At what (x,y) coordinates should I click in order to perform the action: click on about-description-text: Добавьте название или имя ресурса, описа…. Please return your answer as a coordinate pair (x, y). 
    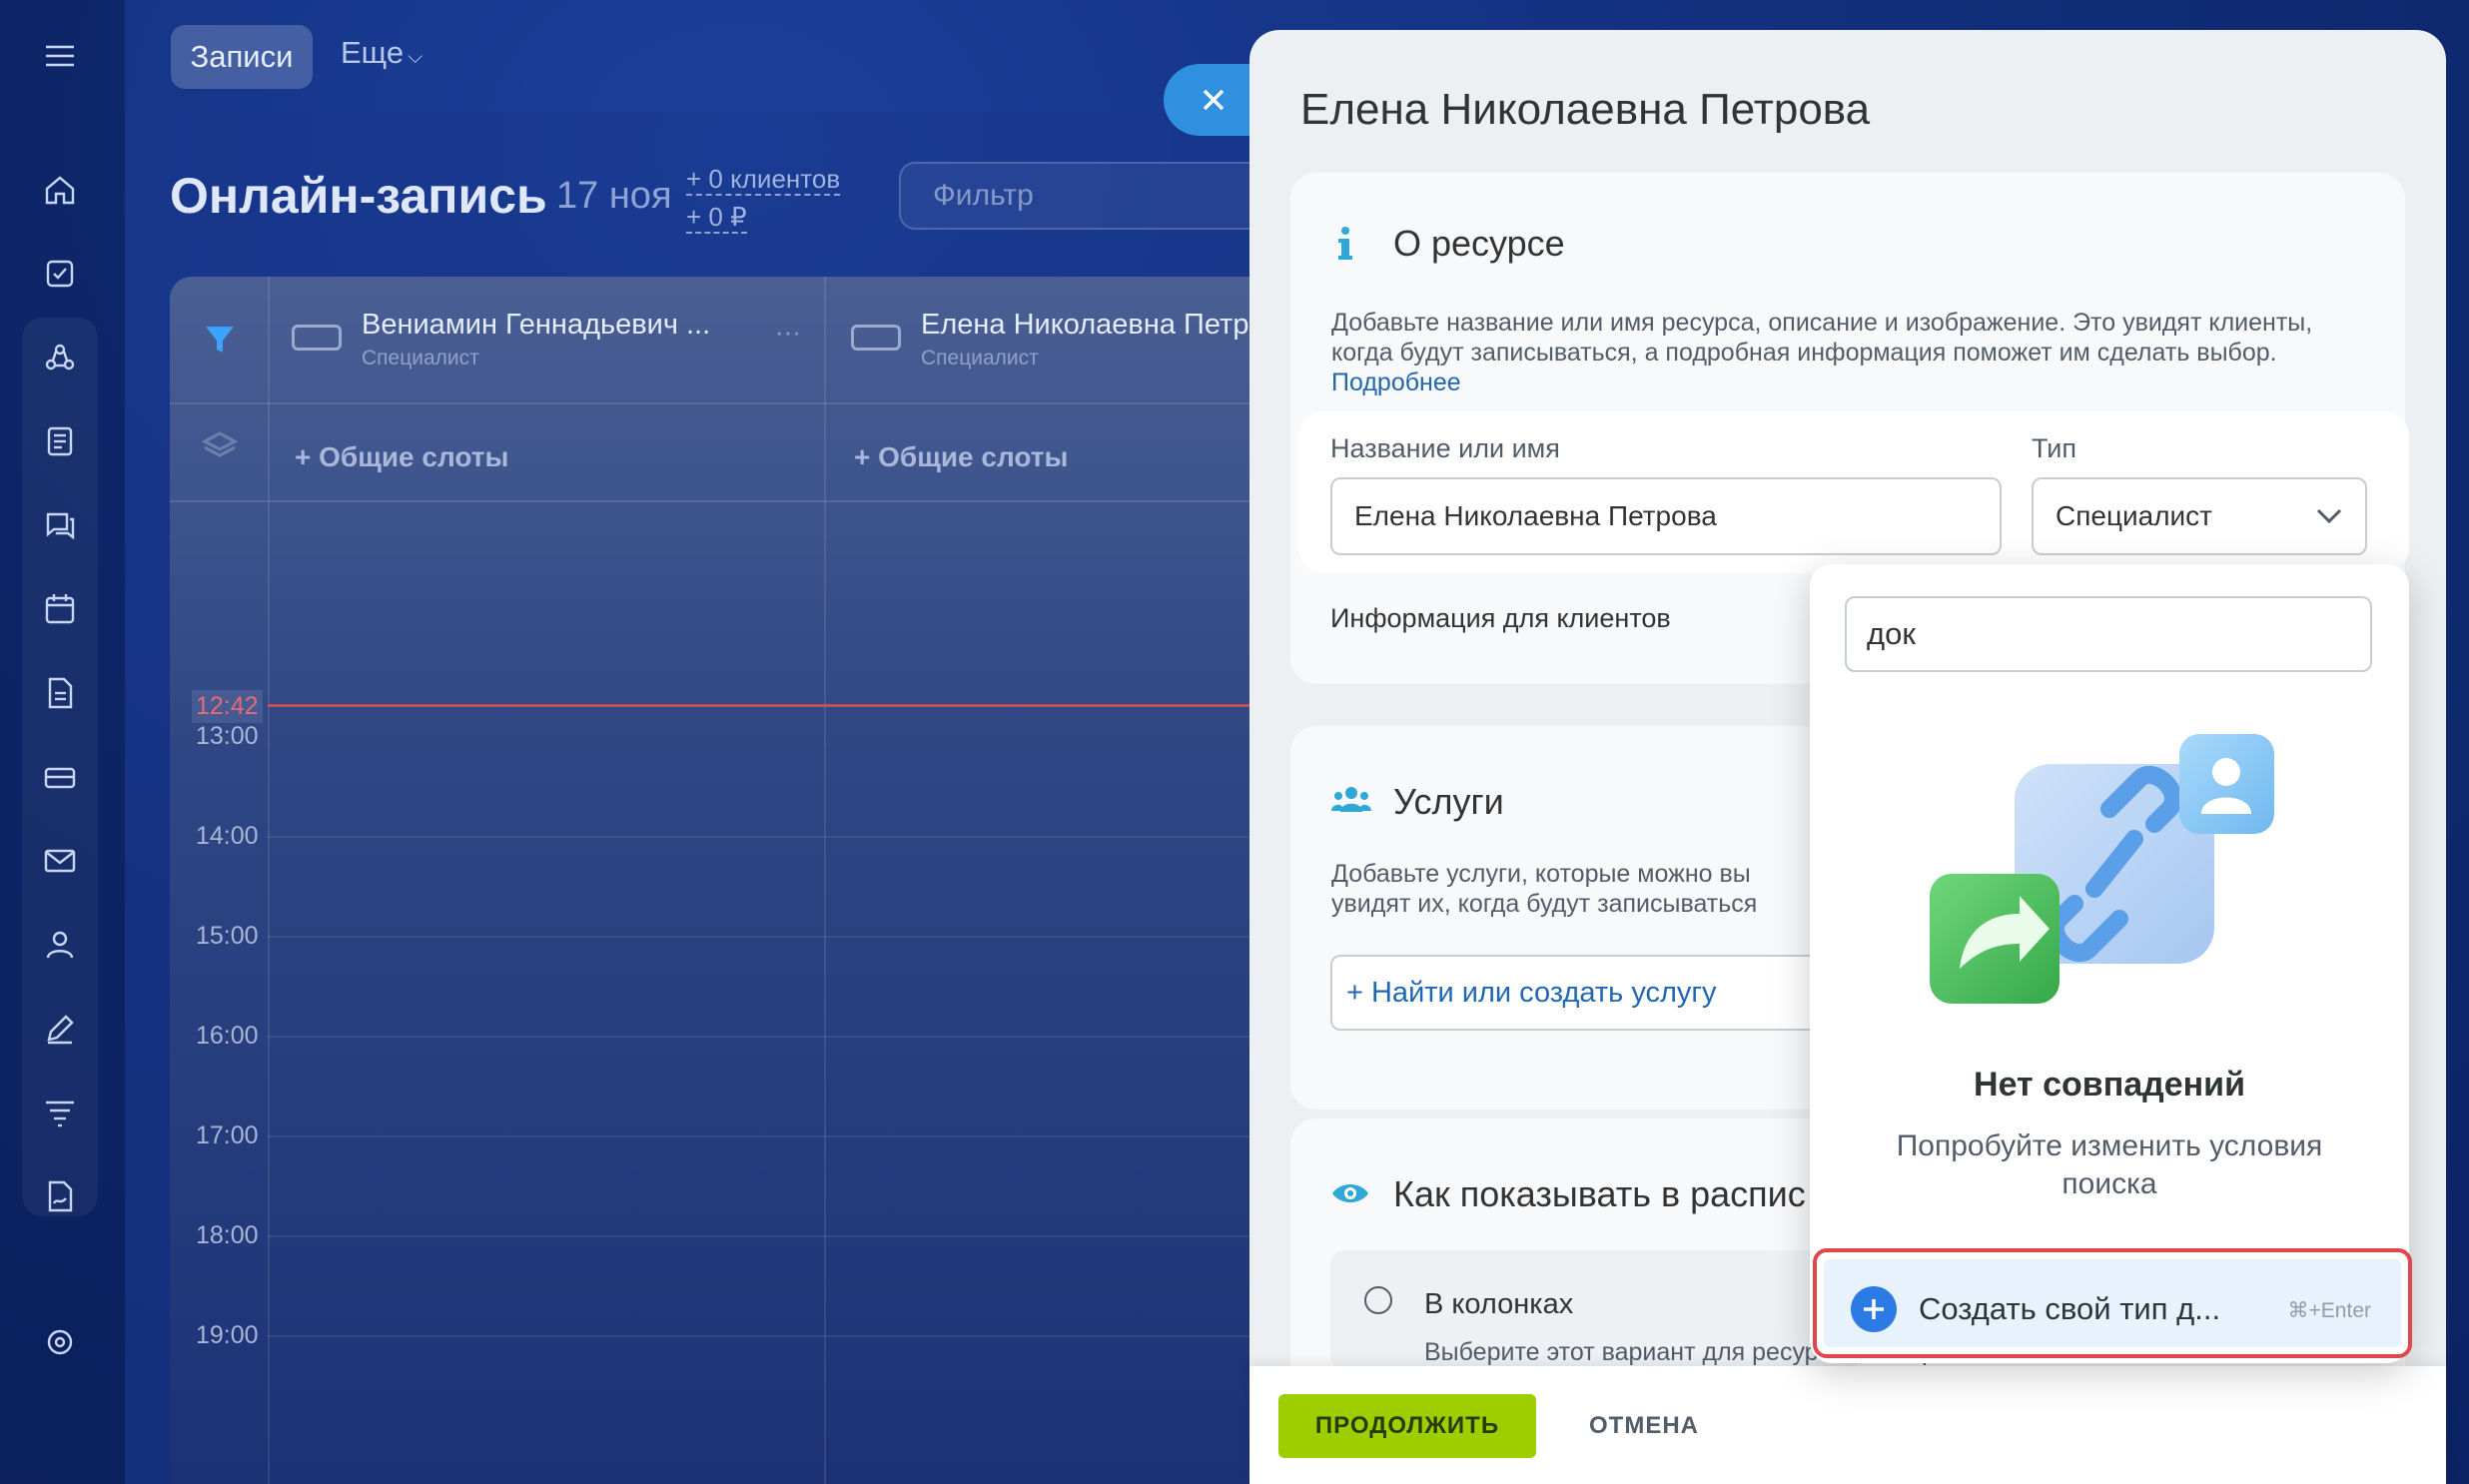
    Looking at the image, I should click on (1822, 338).